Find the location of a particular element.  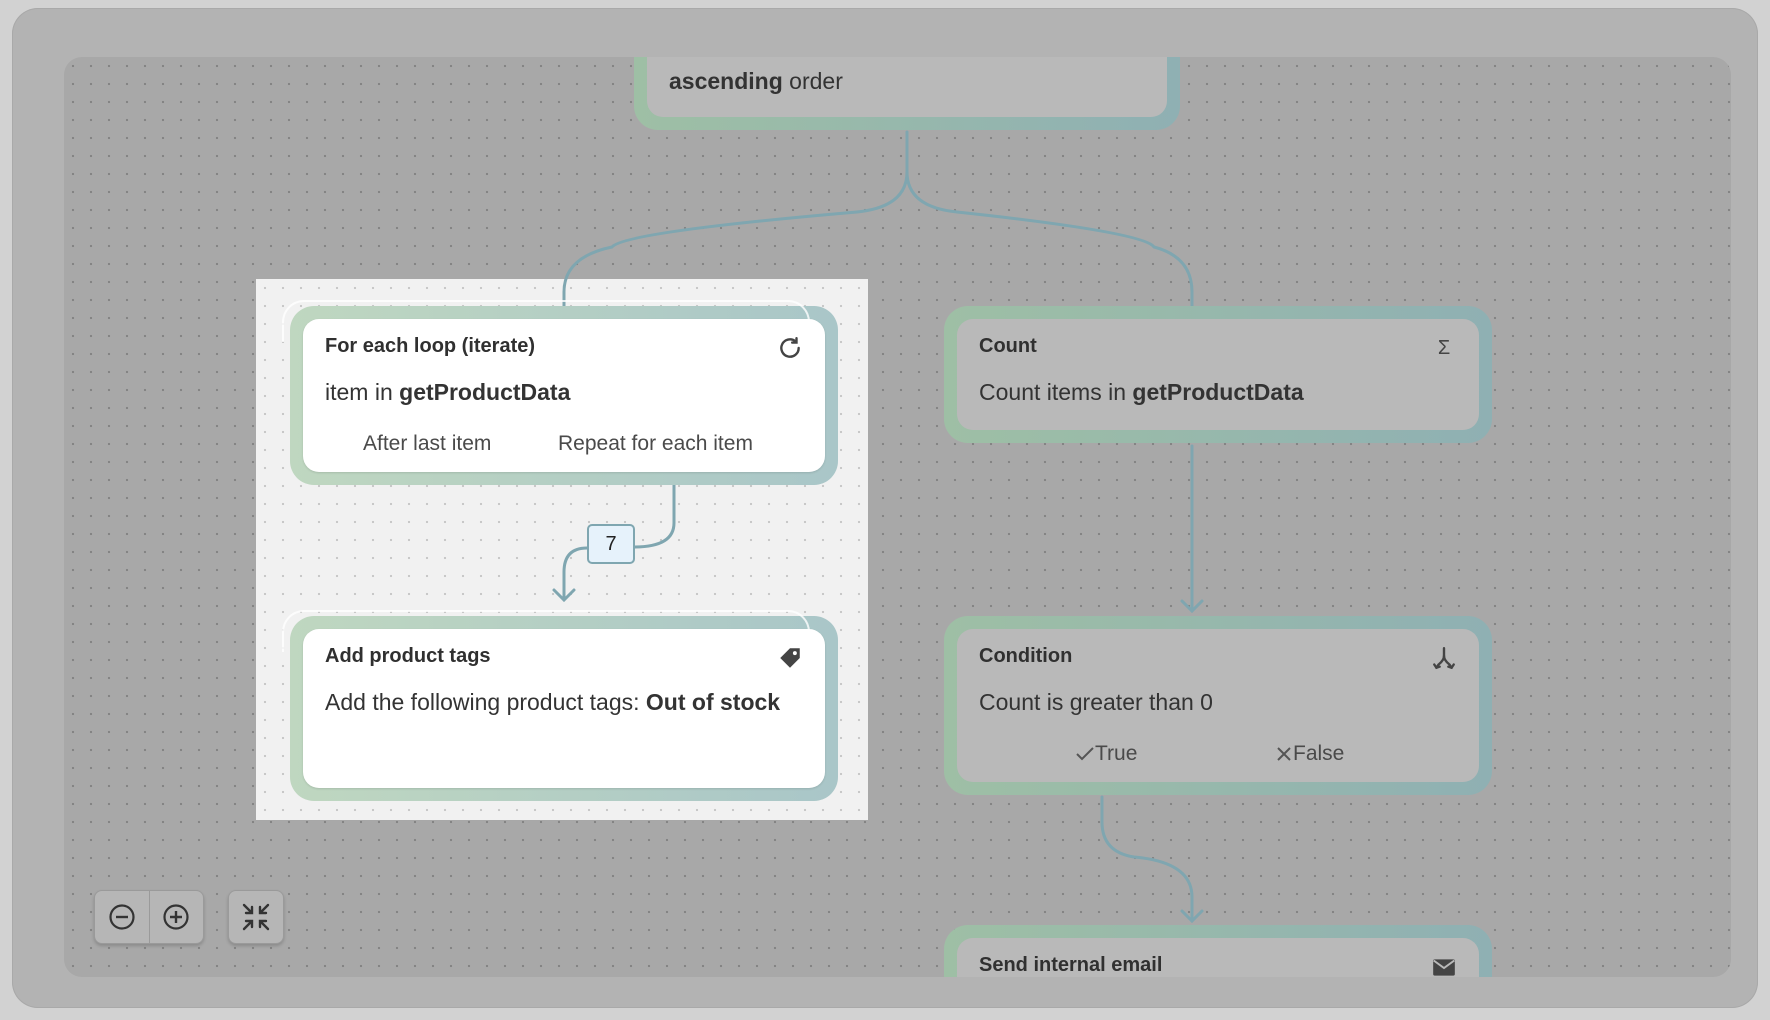

fit-to-screen-button is located at coordinates (256, 917).